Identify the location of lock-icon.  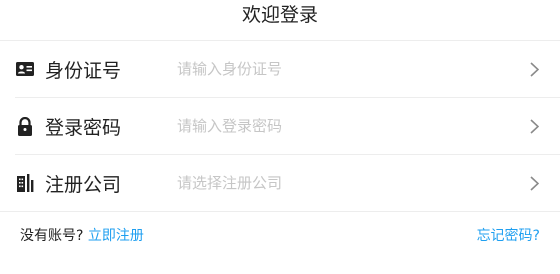
(25, 126).